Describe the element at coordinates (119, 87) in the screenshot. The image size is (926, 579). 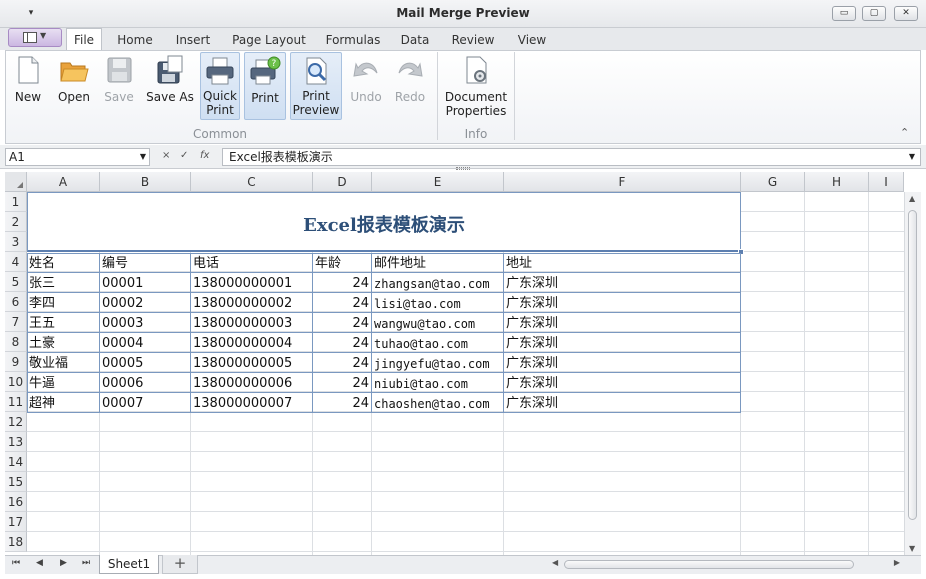
I see `save-button: Save` at that location.